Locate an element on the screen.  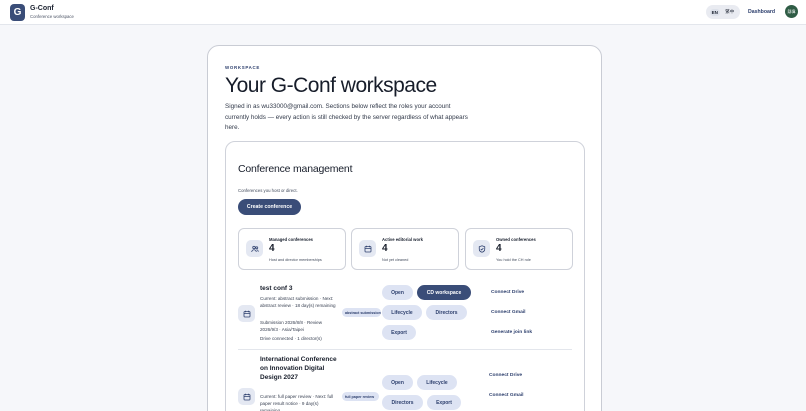
stat-label: Owned conferences is located at coordinates (516, 239).